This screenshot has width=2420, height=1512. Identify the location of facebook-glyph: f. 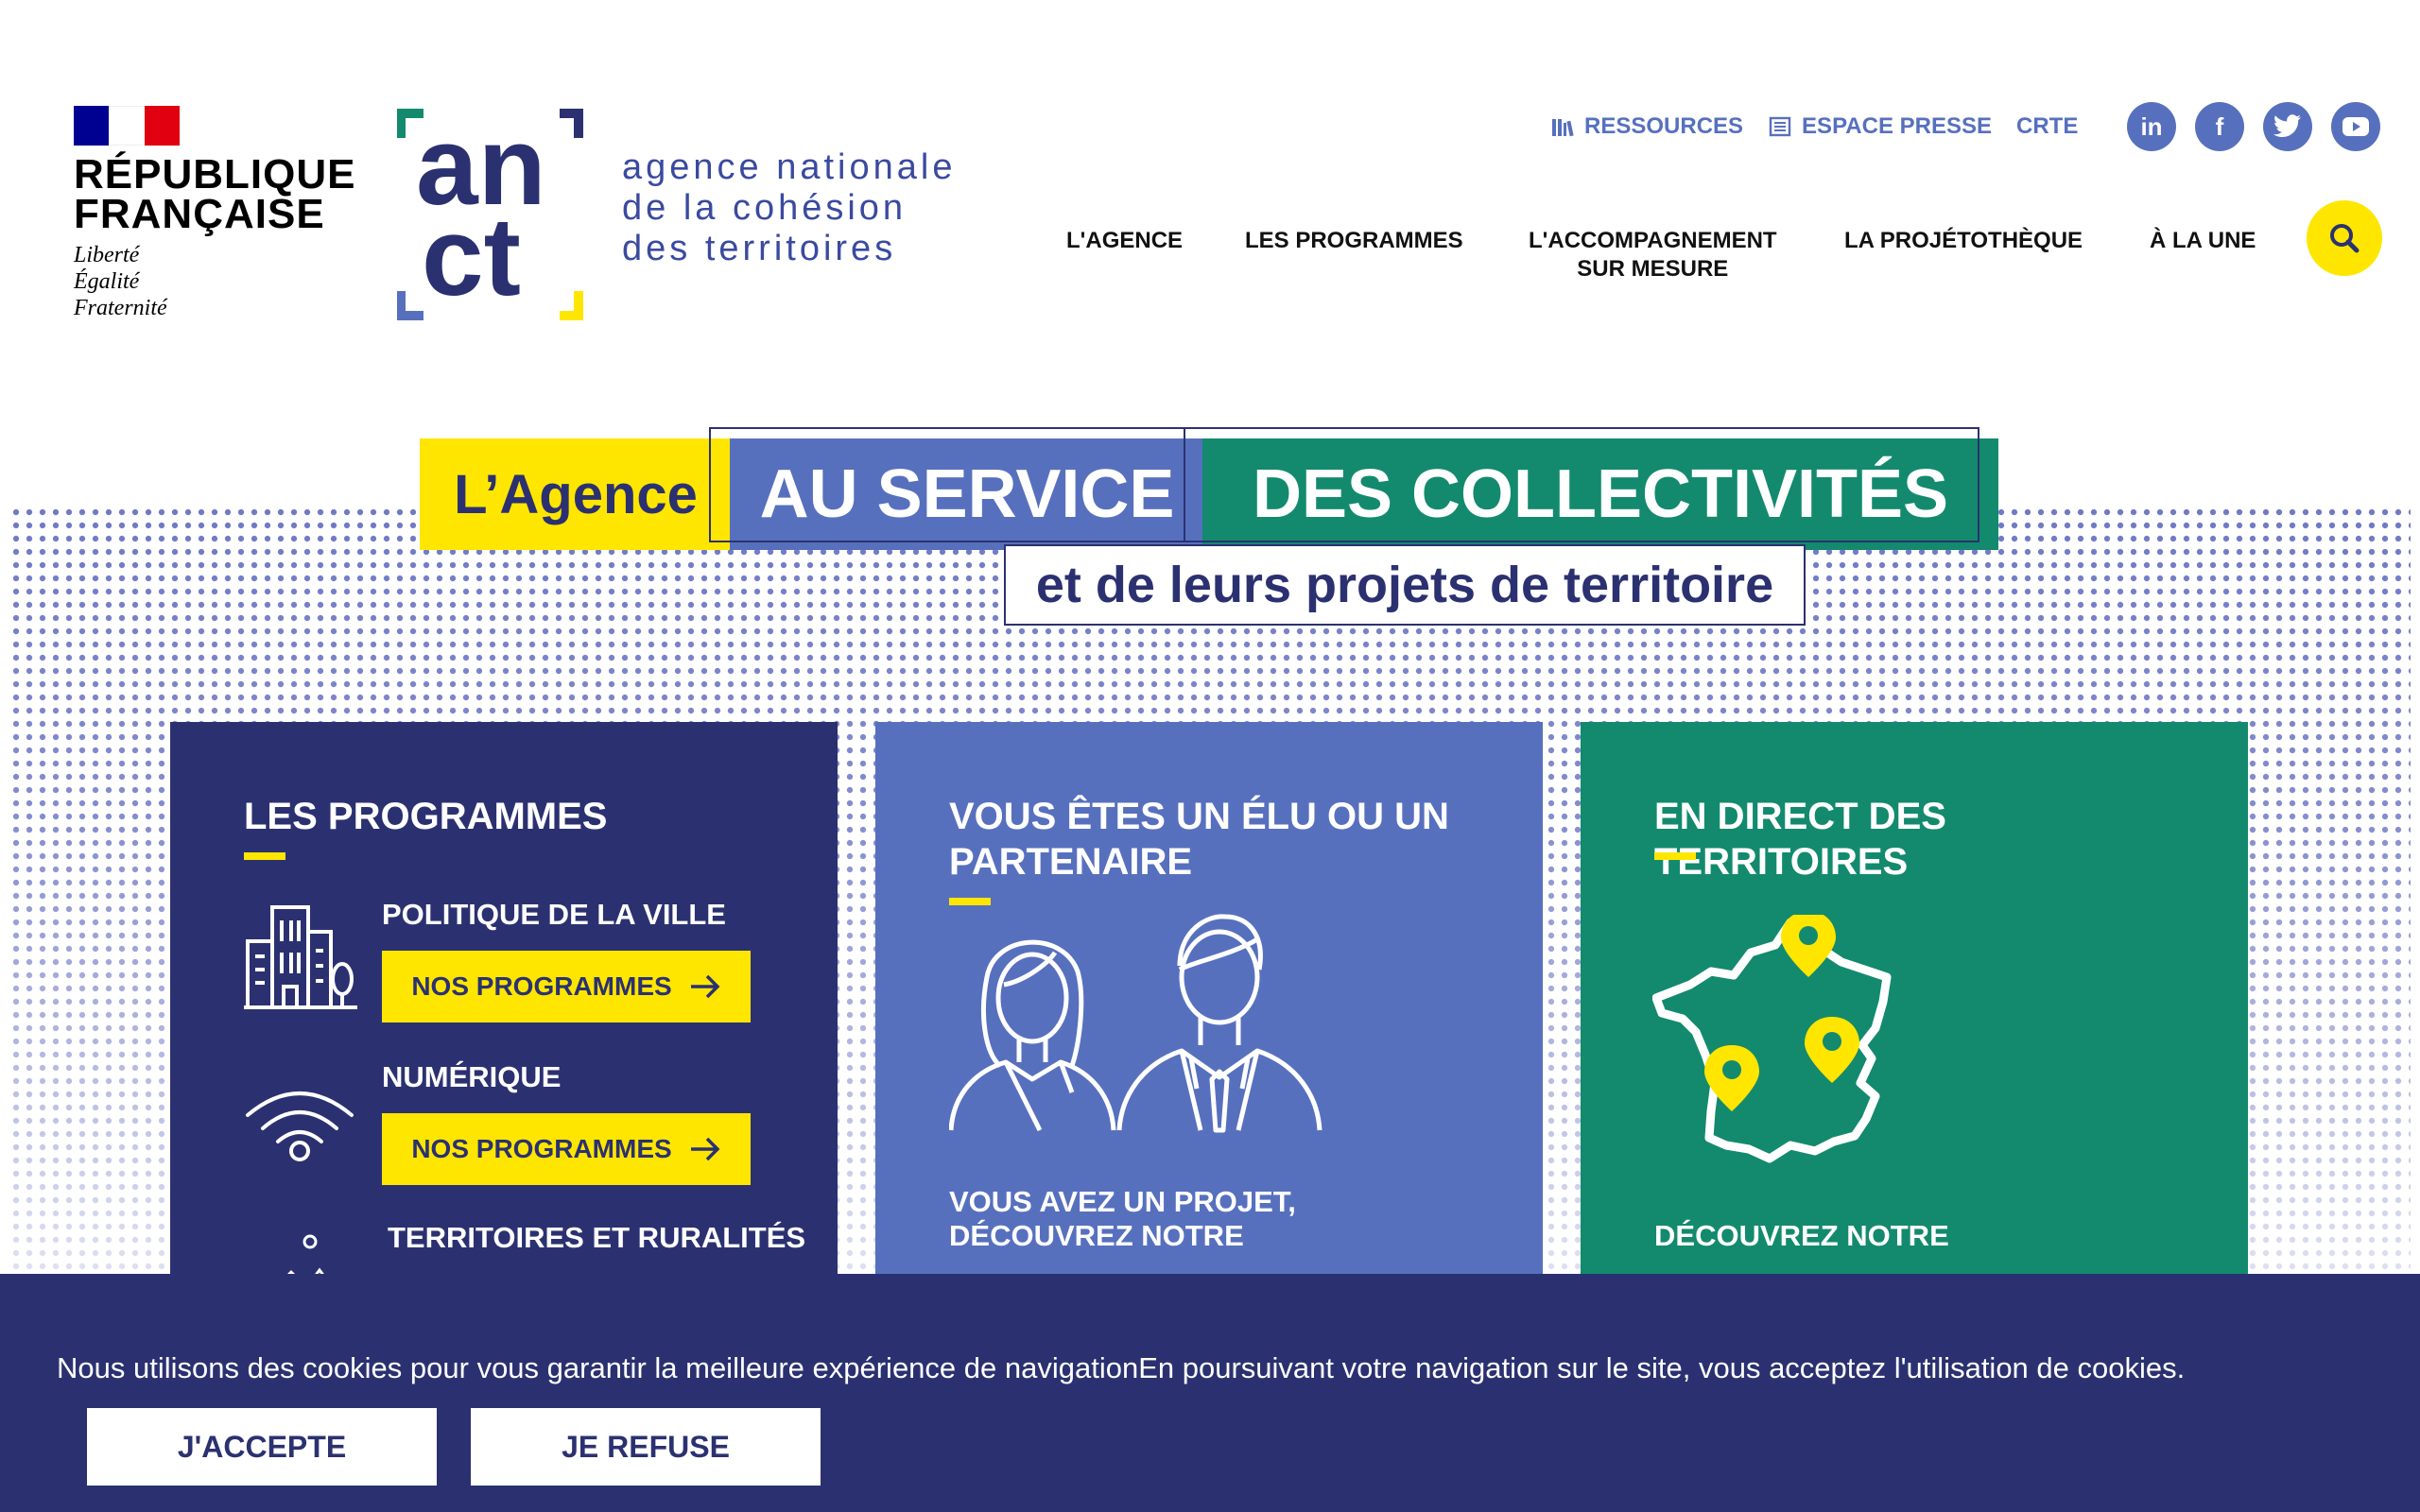
(2219, 126).